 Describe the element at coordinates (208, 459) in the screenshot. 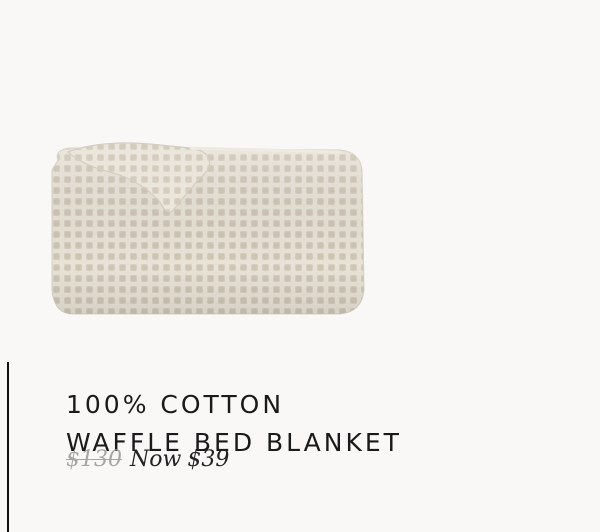

I see `sale-price: $39` at that location.